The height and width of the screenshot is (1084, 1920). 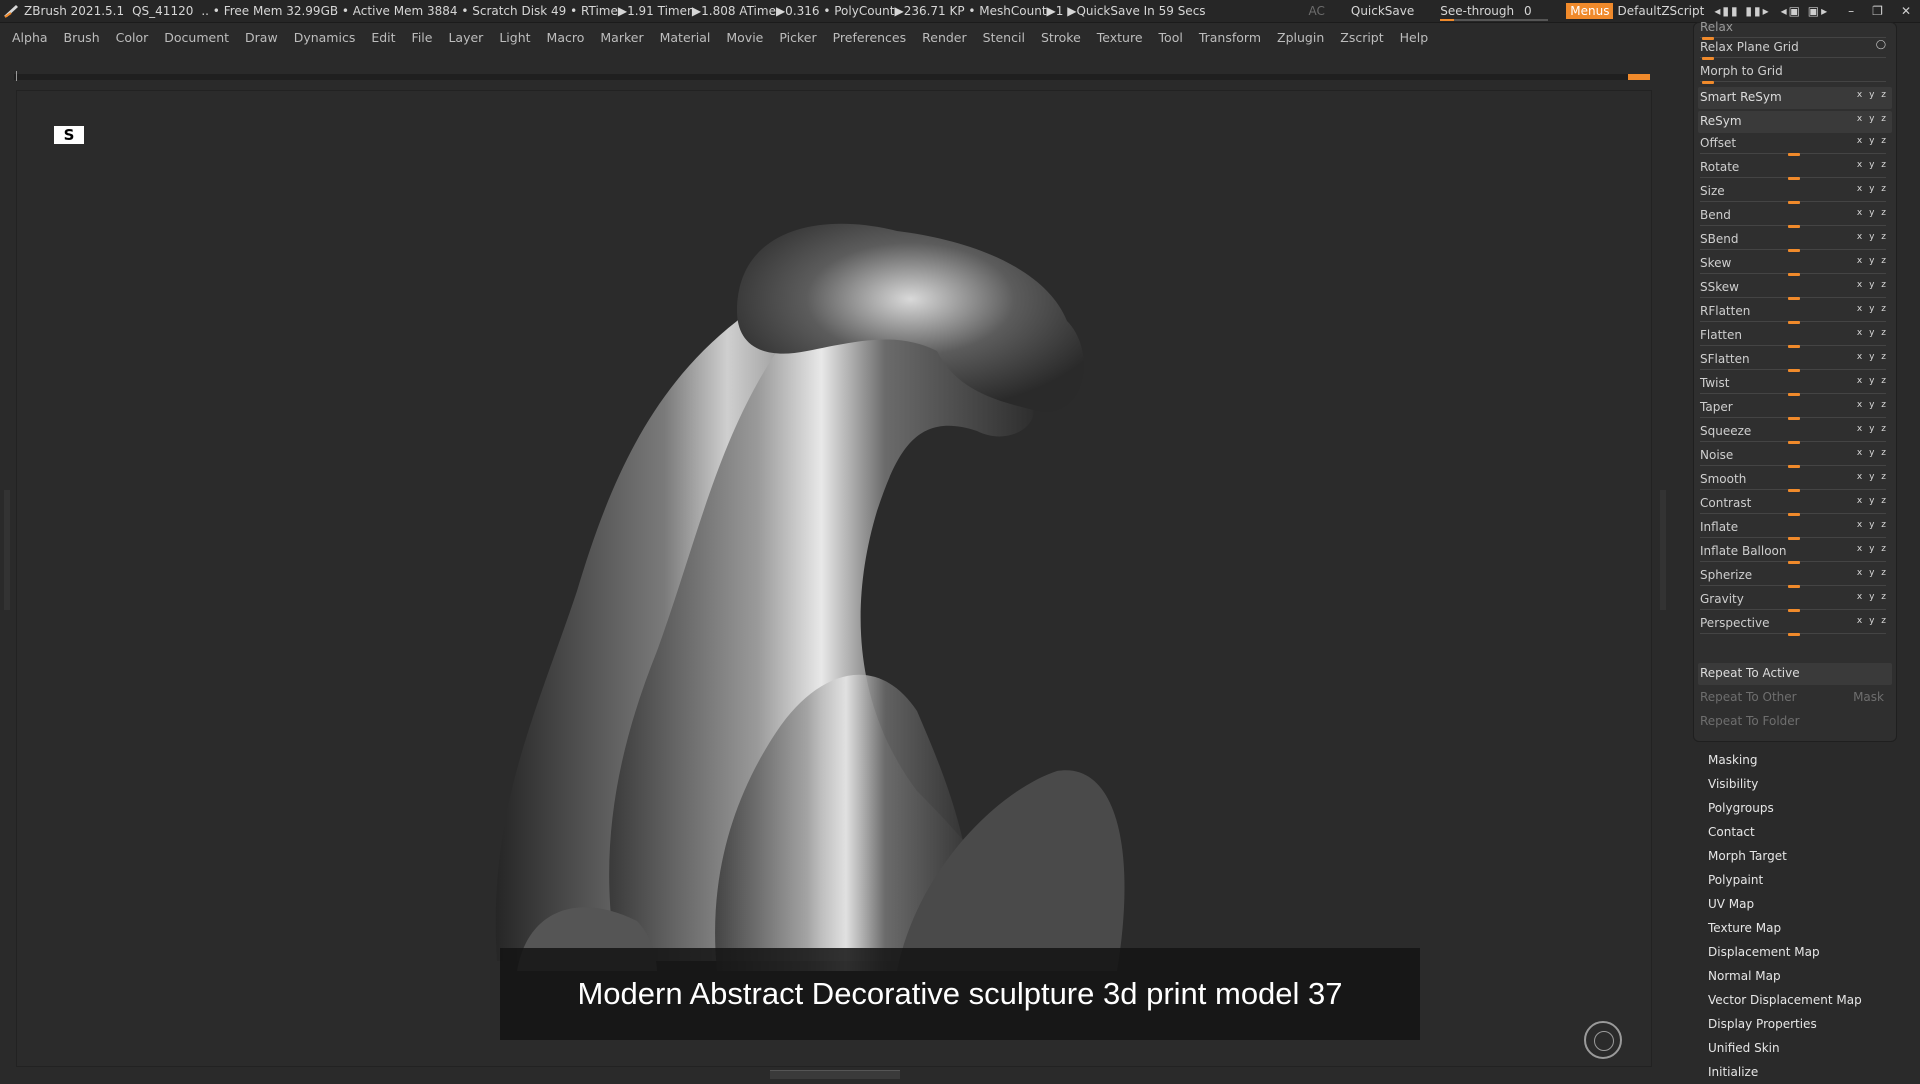 I want to click on menu-marker: Marker, so click(x=621, y=37).